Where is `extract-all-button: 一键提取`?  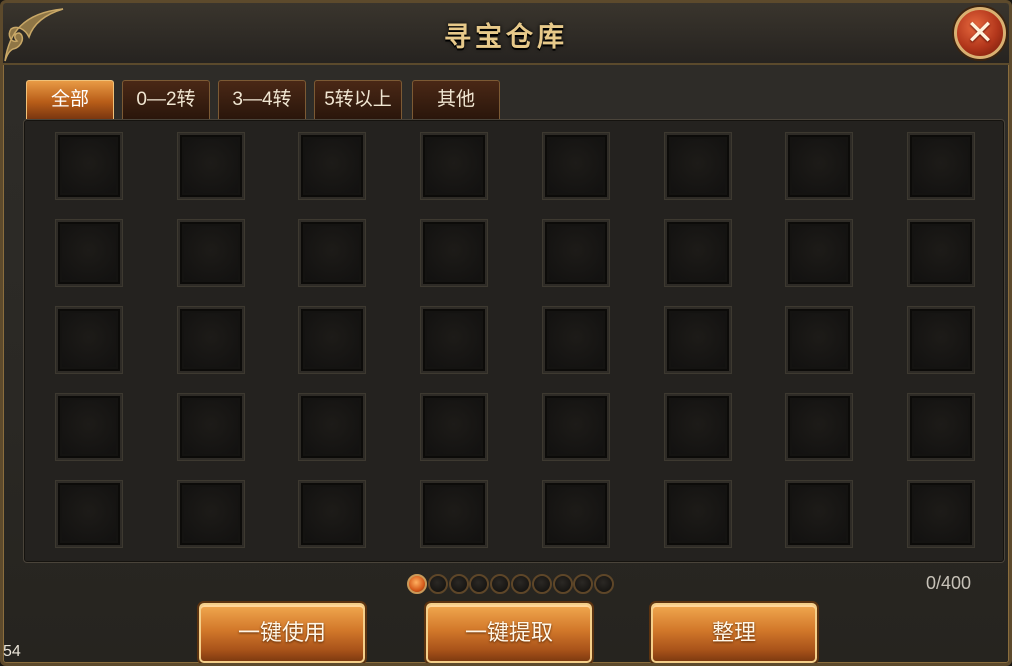 extract-all-button: 一键提取 is located at coordinates (509, 633).